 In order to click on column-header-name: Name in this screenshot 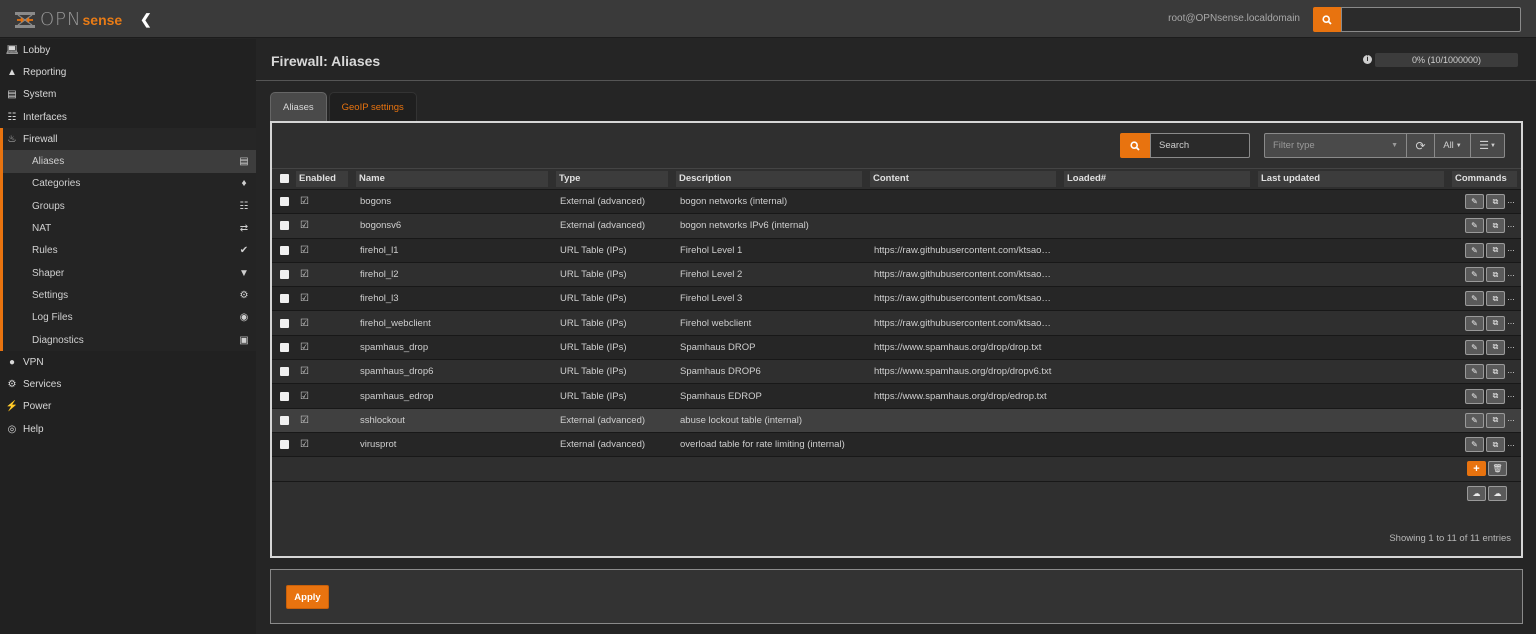, I will do `click(452, 179)`.